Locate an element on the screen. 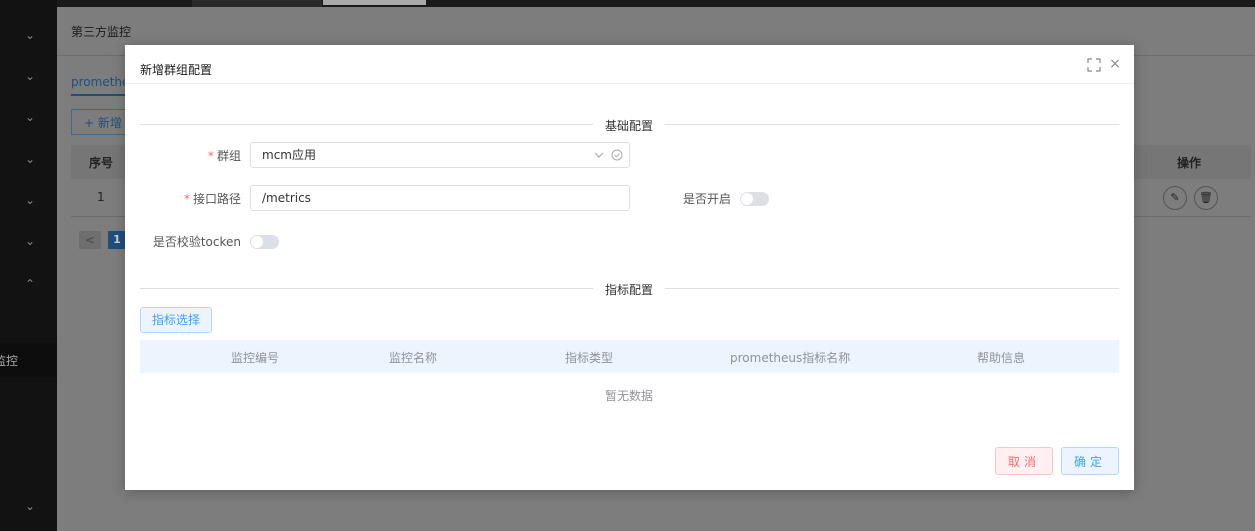  column-header: prometheus指标名称 is located at coordinates (790, 358).